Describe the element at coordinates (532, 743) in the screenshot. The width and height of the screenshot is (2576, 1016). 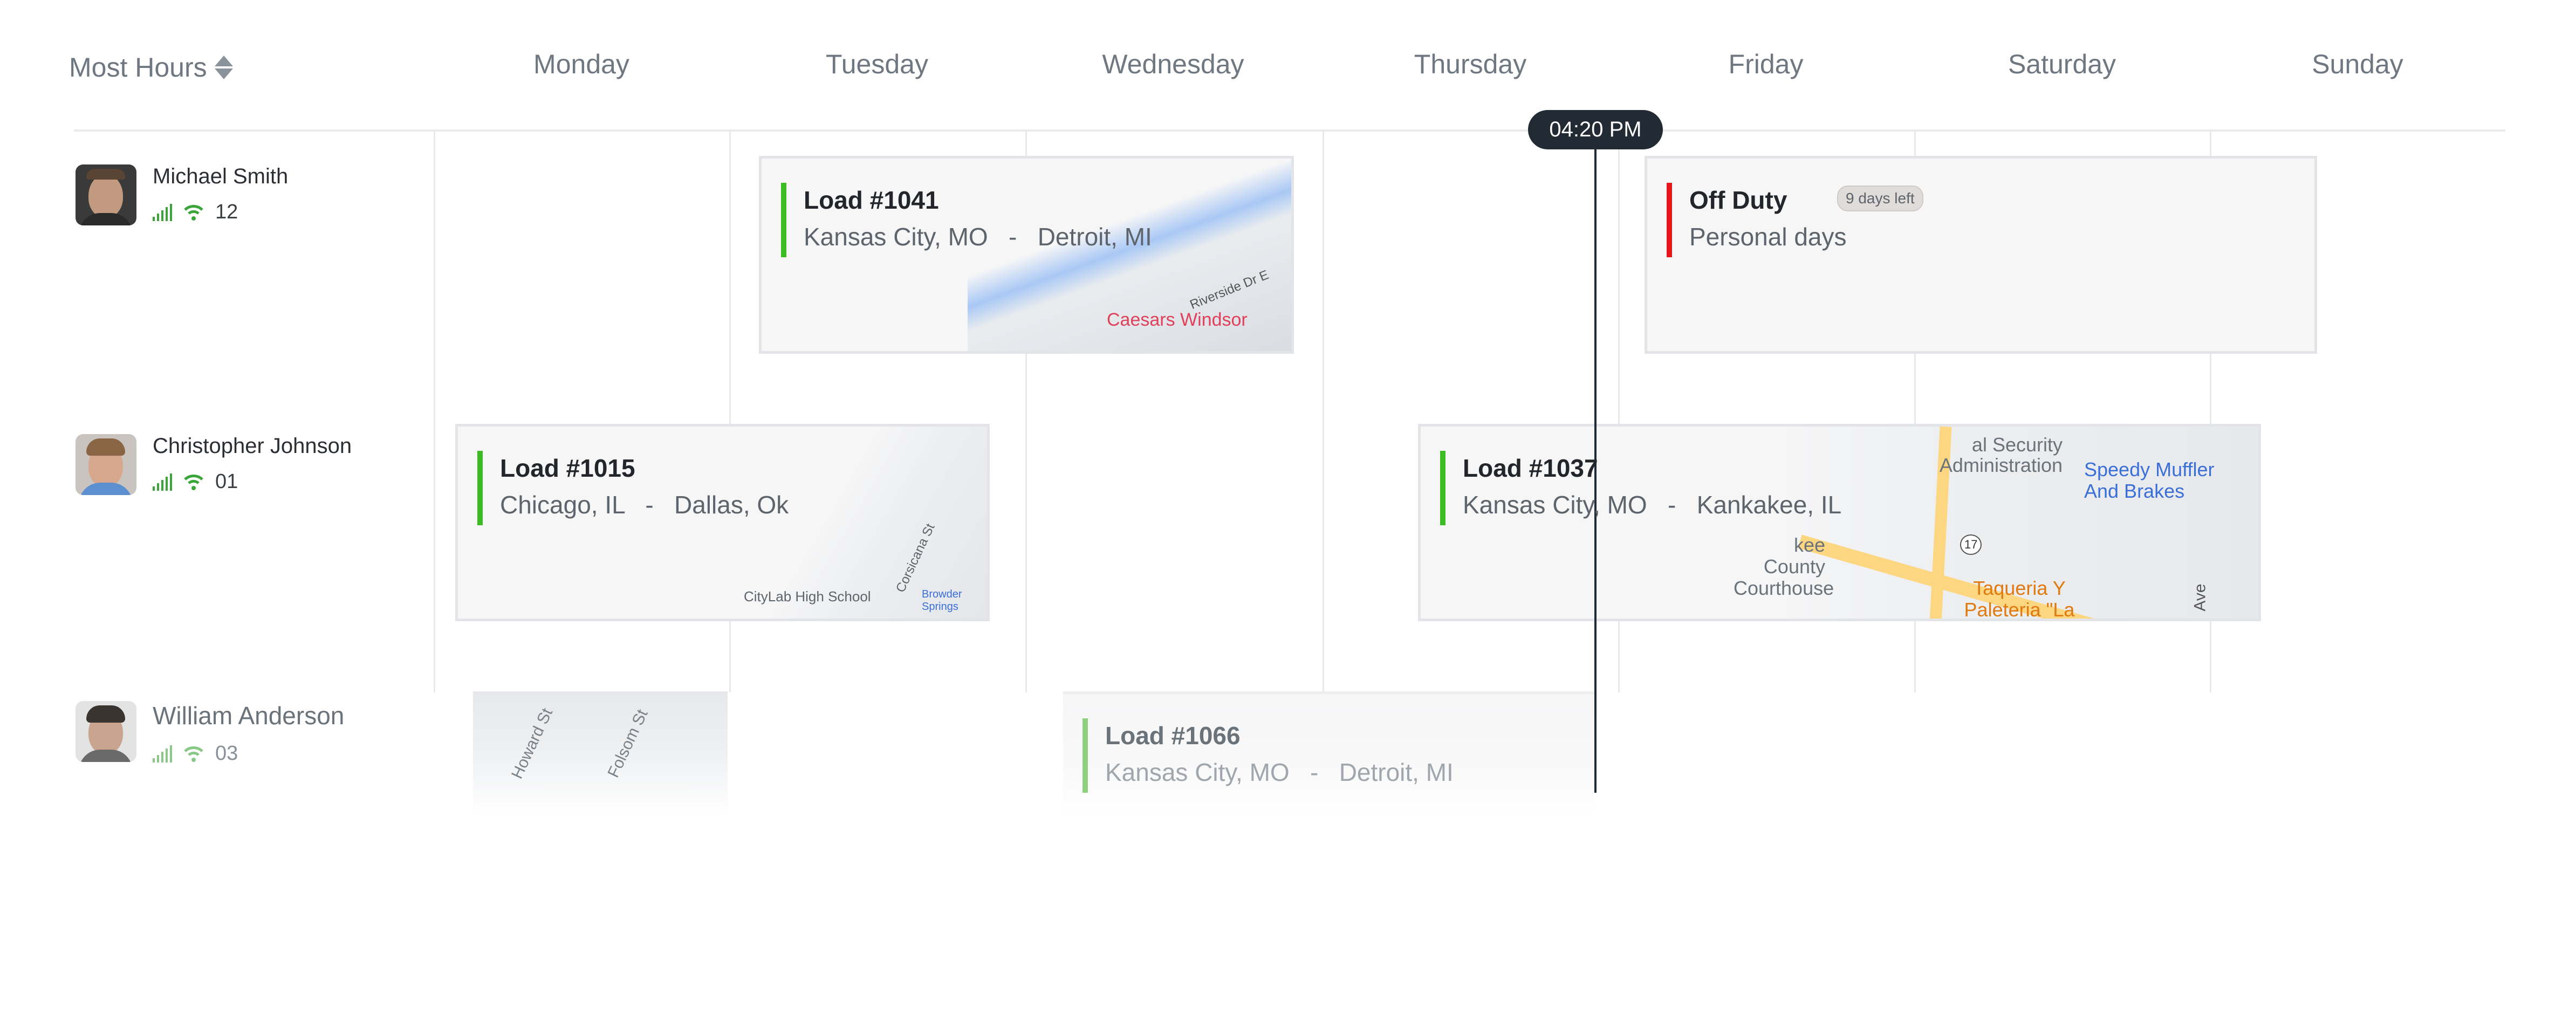
I see `map-label: Howard St` at that location.